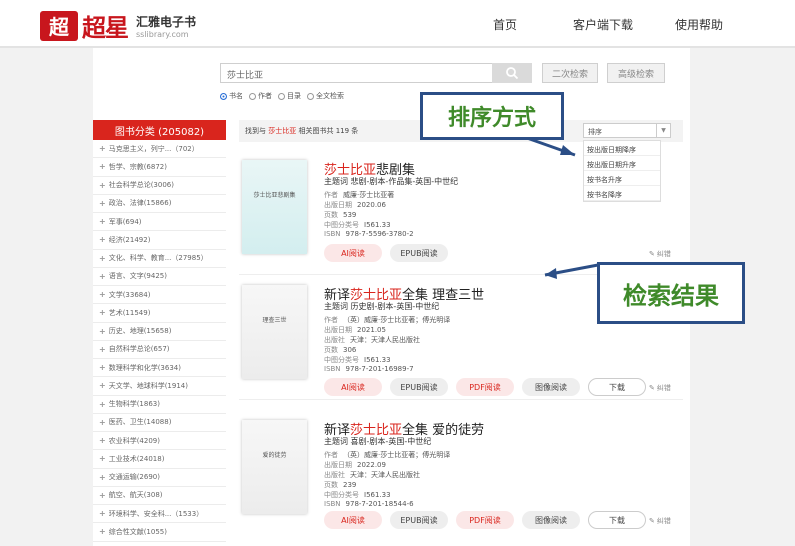 This screenshot has height=546, width=795. What do you see at coordinates (492, 116) in the screenshot?
I see `sort-callout: 排序方式` at bounding box center [492, 116].